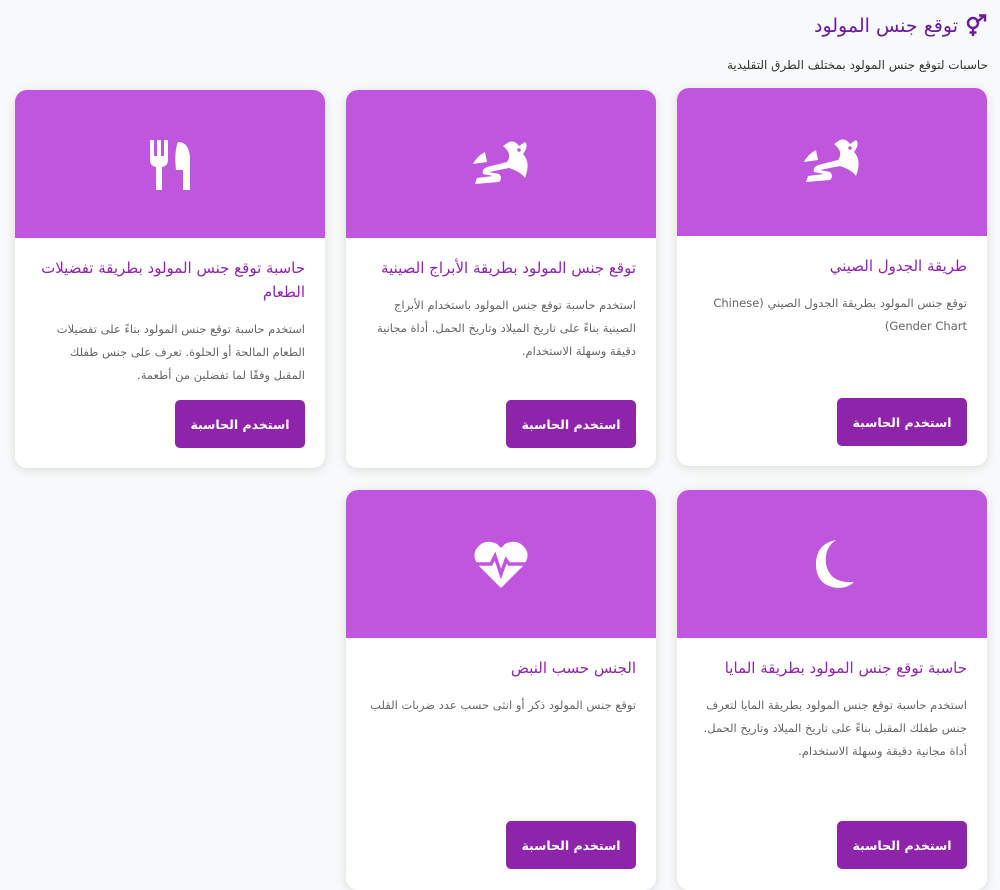  I want to click on moon-icon, so click(835, 564).